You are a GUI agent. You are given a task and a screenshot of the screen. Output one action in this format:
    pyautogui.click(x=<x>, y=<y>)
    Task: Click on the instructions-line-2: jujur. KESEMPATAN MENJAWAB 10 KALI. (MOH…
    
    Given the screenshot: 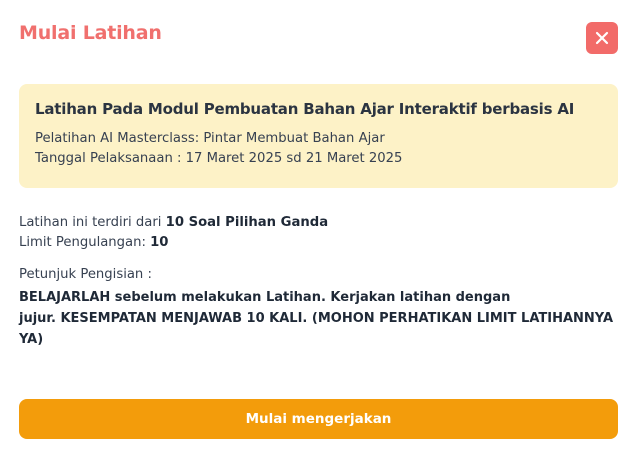 What is the action you would take?
    pyautogui.click(x=316, y=318)
    